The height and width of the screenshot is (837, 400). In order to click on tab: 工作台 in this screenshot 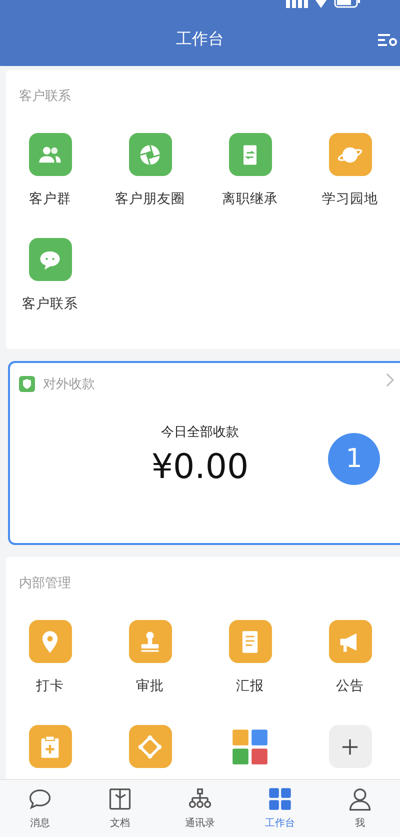, I will do `click(280, 808)`.